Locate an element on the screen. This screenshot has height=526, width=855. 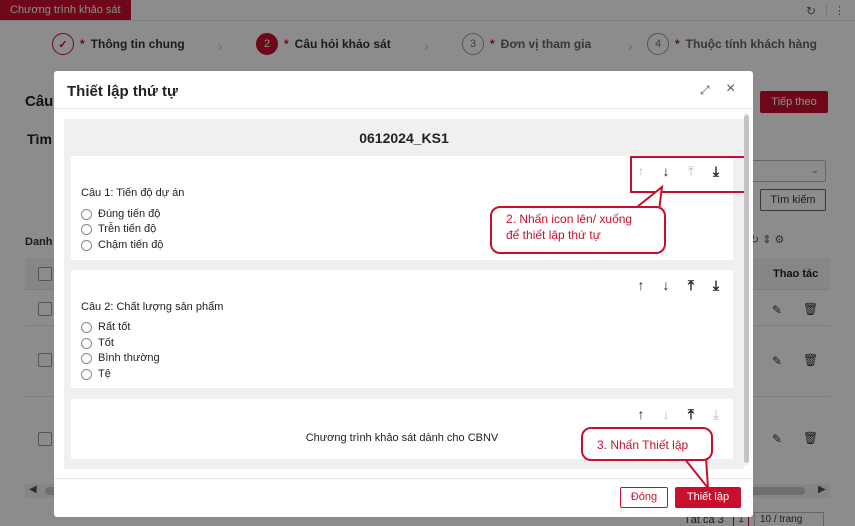
question-title: Câu 1: Tiến độ dự án is located at coordinates (133, 193).